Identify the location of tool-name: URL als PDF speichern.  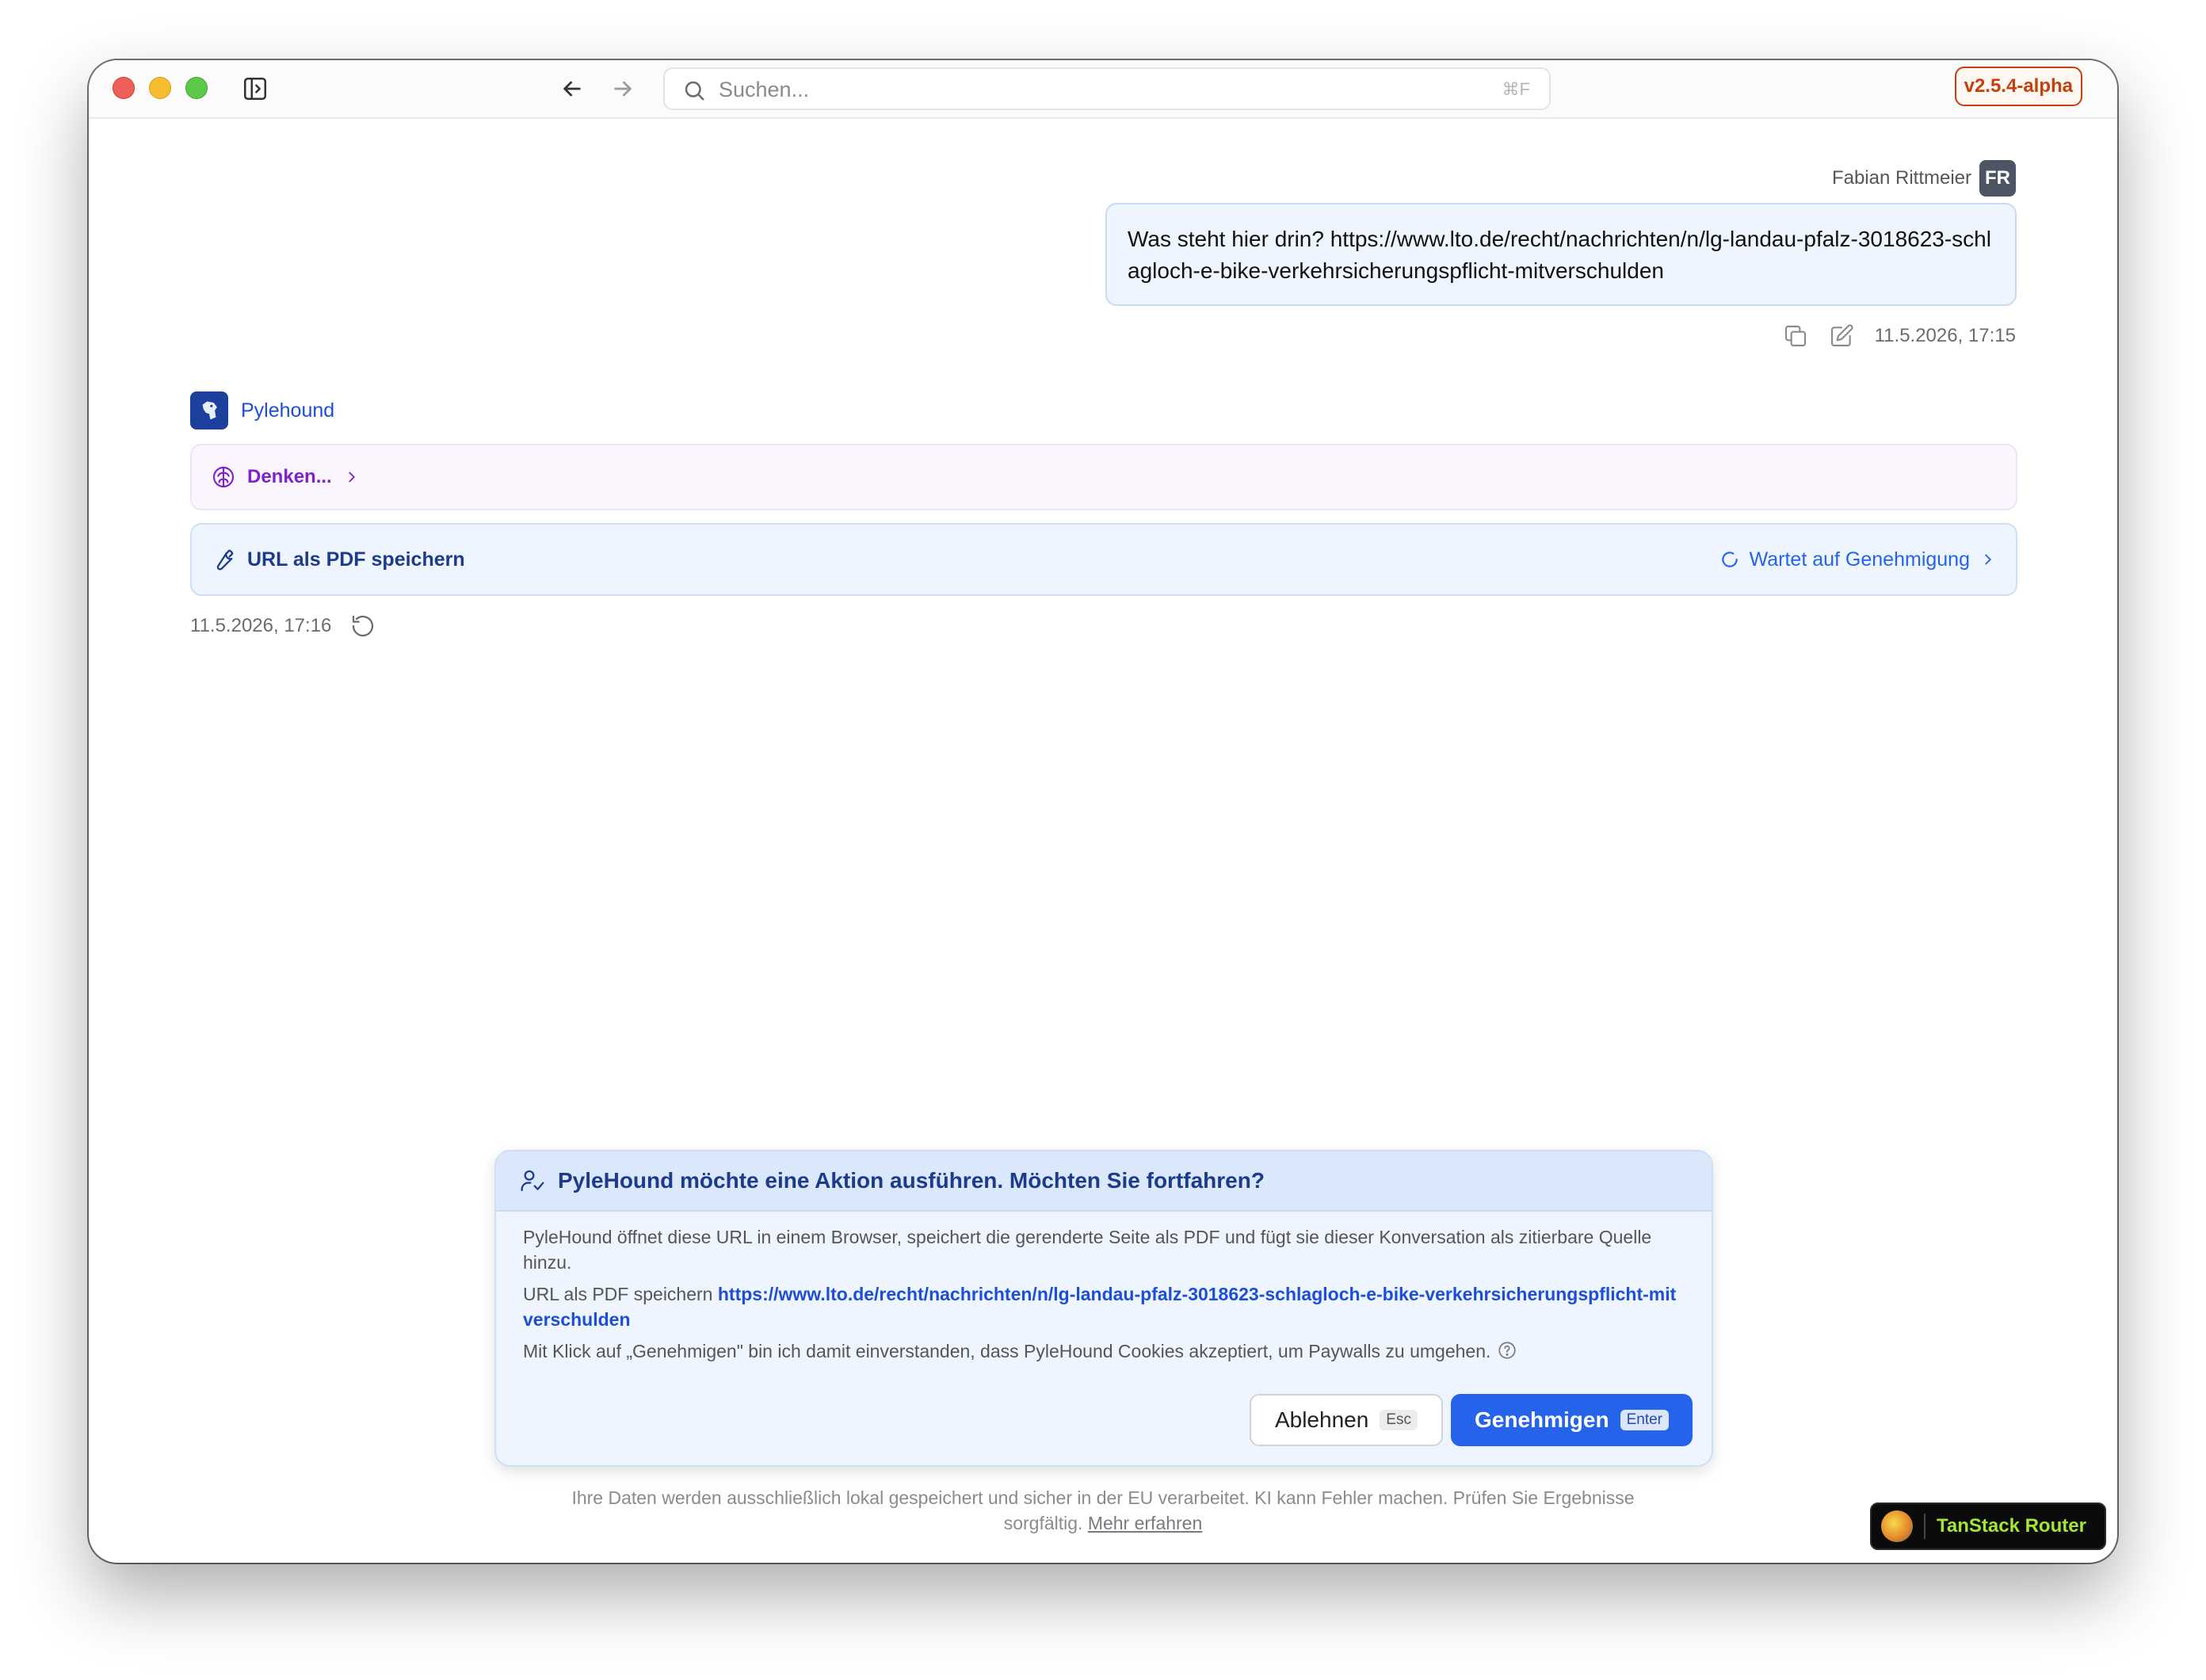
(356, 559).